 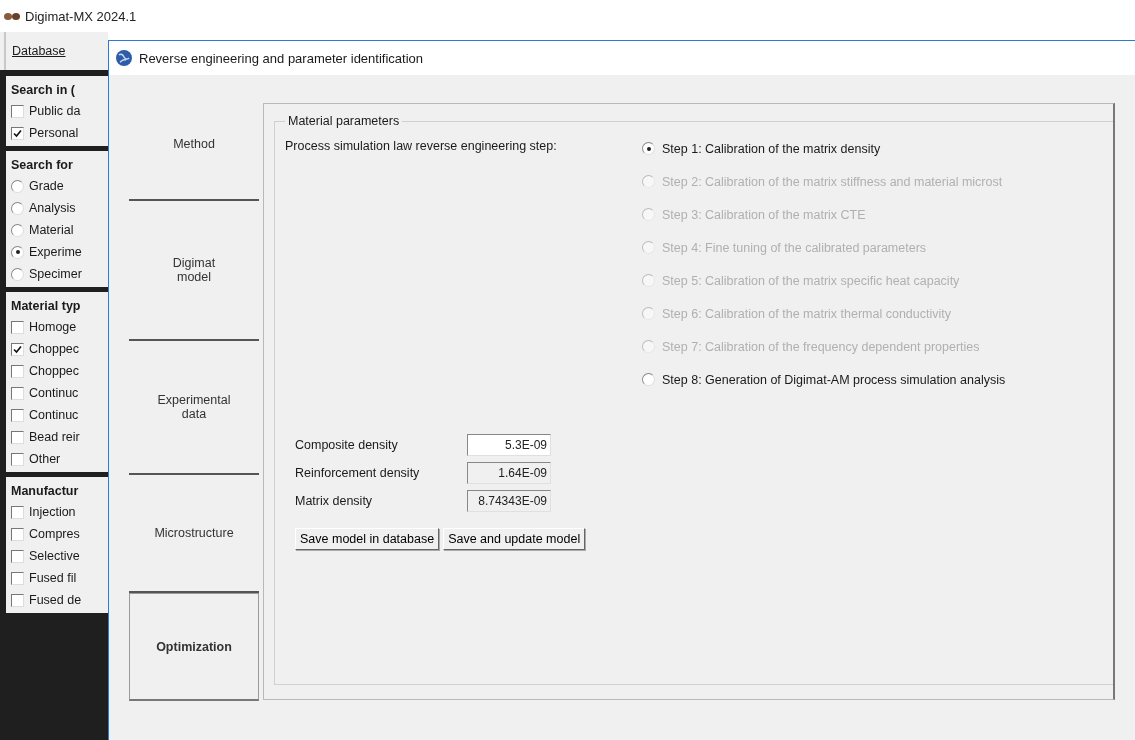 What do you see at coordinates (54, 534) in the screenshot?
I see `checkbox-label: Compres` at bounding box center [54, 534].